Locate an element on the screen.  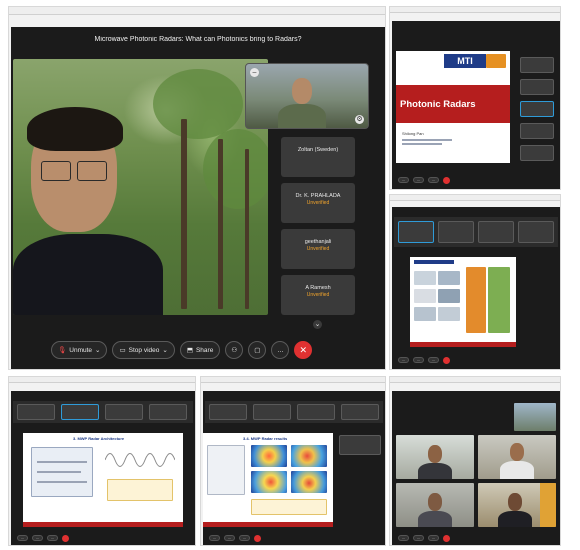
slide-title-bar is located at coordinates (434, 262).